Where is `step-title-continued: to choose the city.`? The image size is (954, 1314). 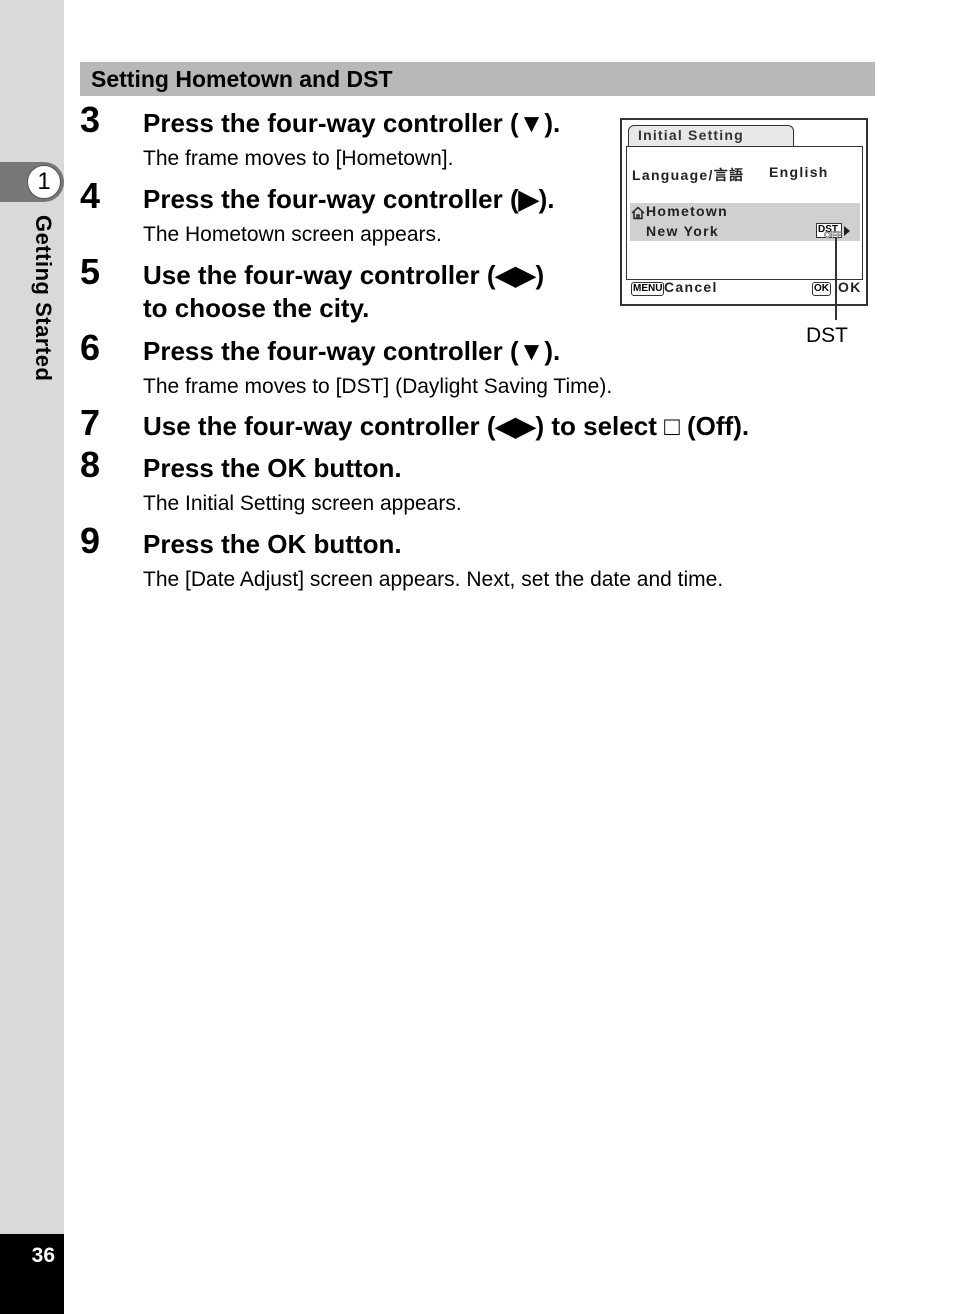 step-title-continued: to choose the city. is located at coordinates (256, 308).